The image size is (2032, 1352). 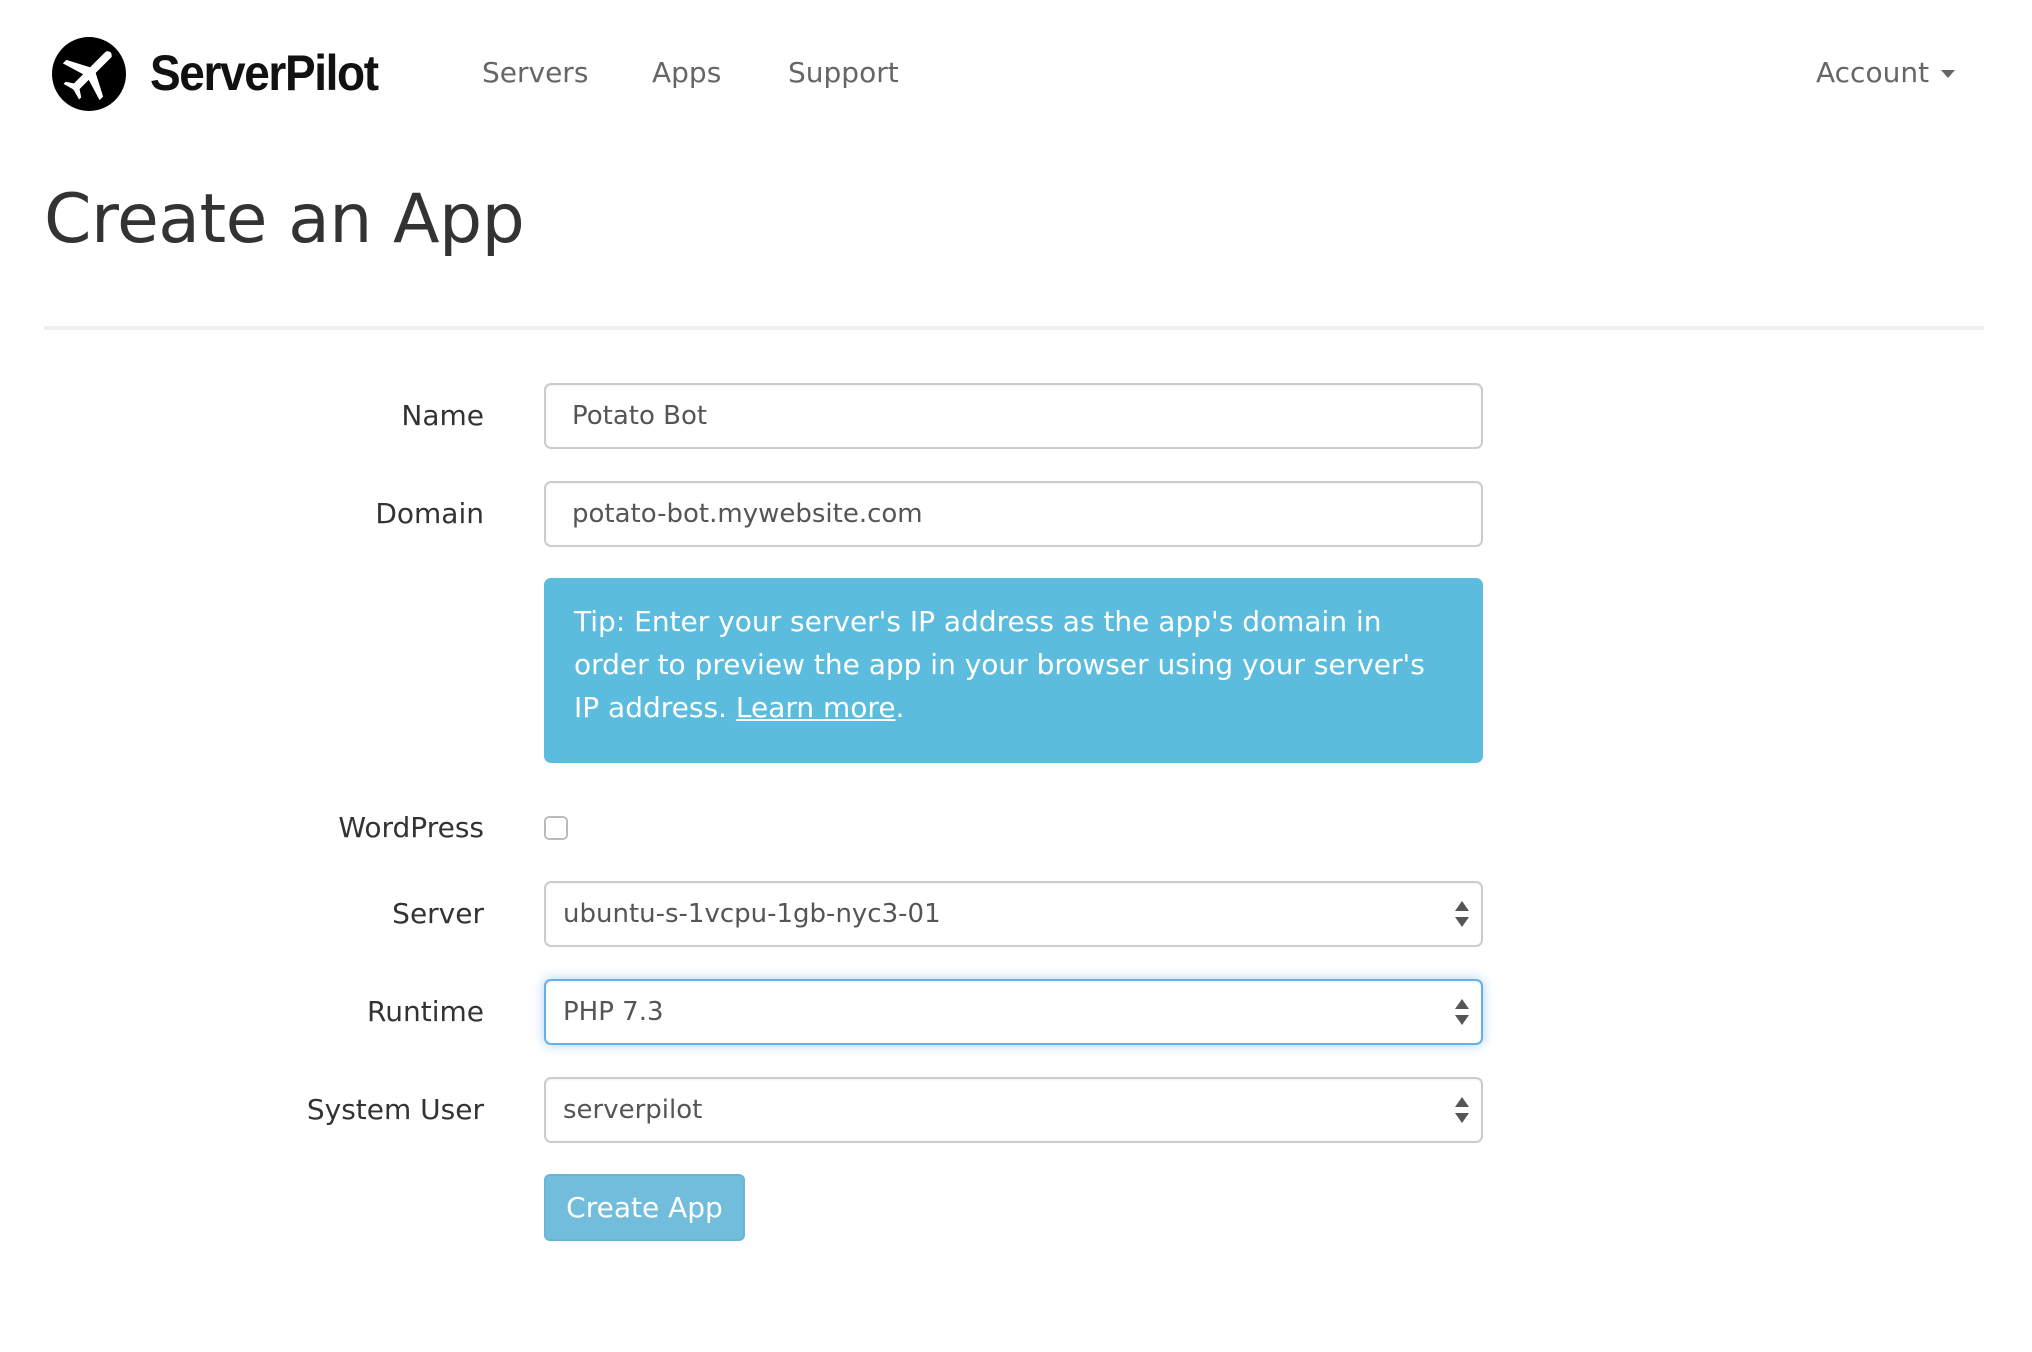 What do you see at coordinates (1873, 72) in the screenshot?
I see `account-label: Account` at bounding box center [1873, 72].